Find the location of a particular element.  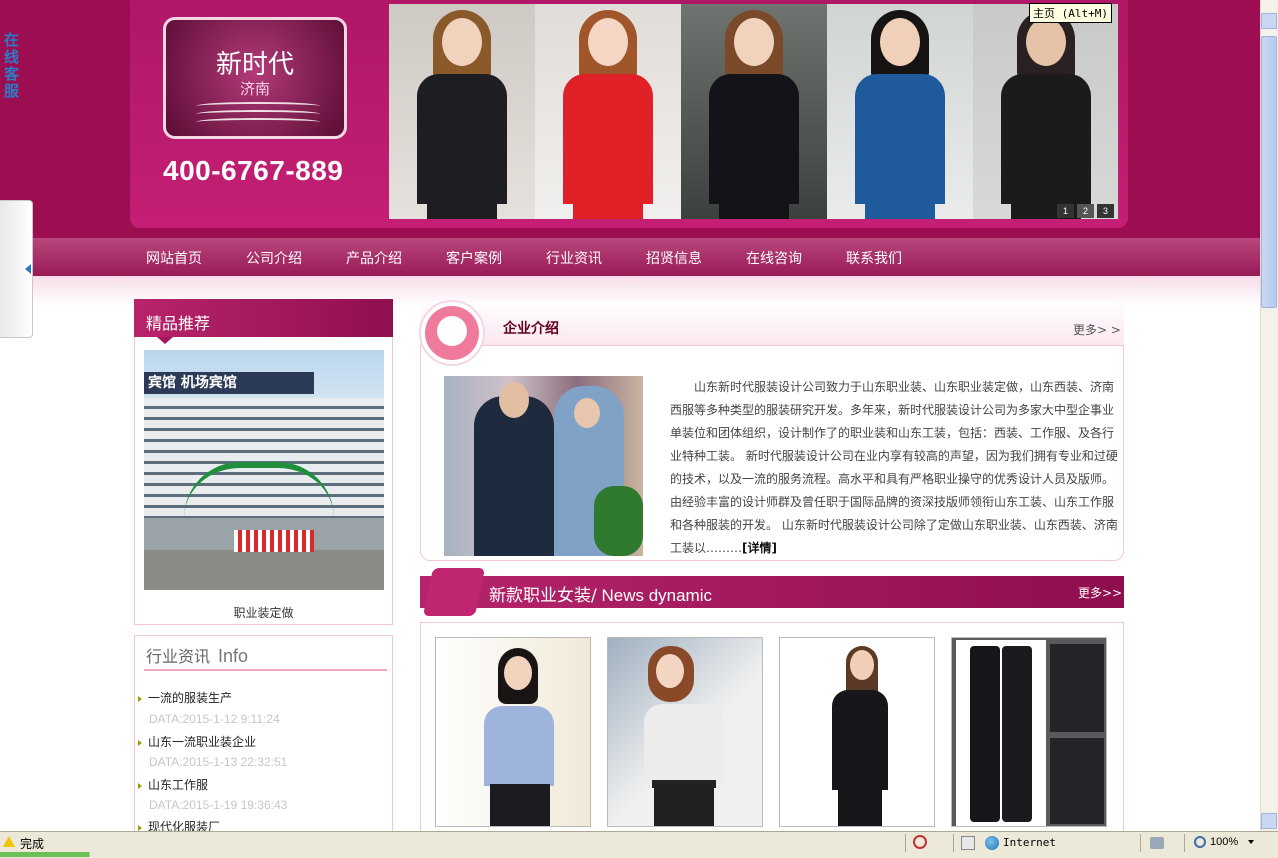

news-link: 山东工作服 is located at coordinates (173, 784).